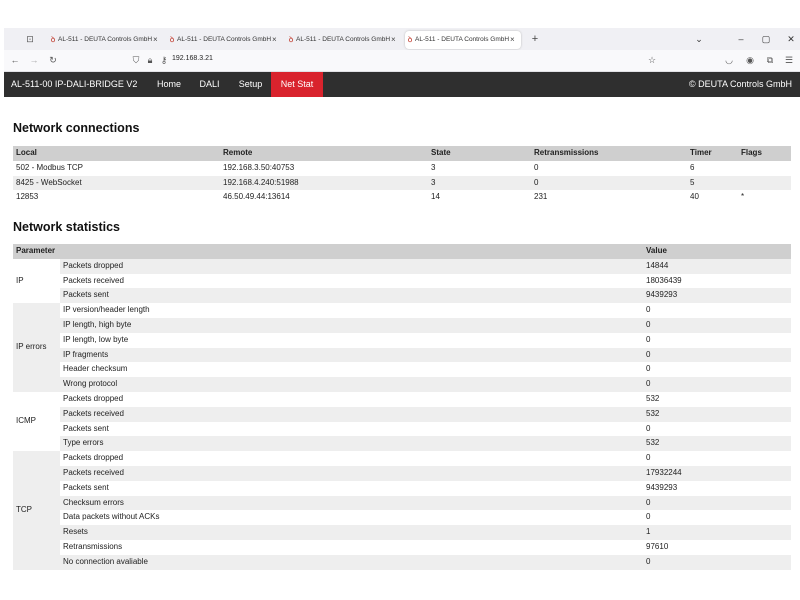 The width and height of the screenshot is (800, 600). I want to click on column-header-local: Local, so click(116, 153).